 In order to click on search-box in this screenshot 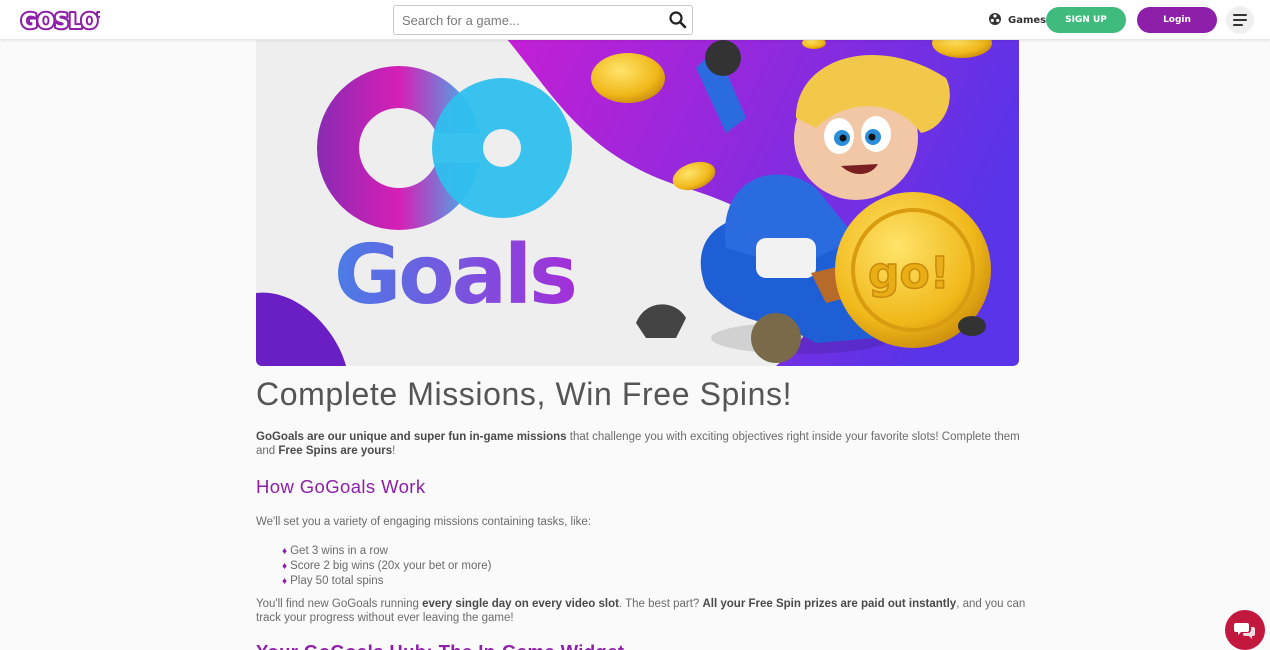, I will do `click(543, 20)`.